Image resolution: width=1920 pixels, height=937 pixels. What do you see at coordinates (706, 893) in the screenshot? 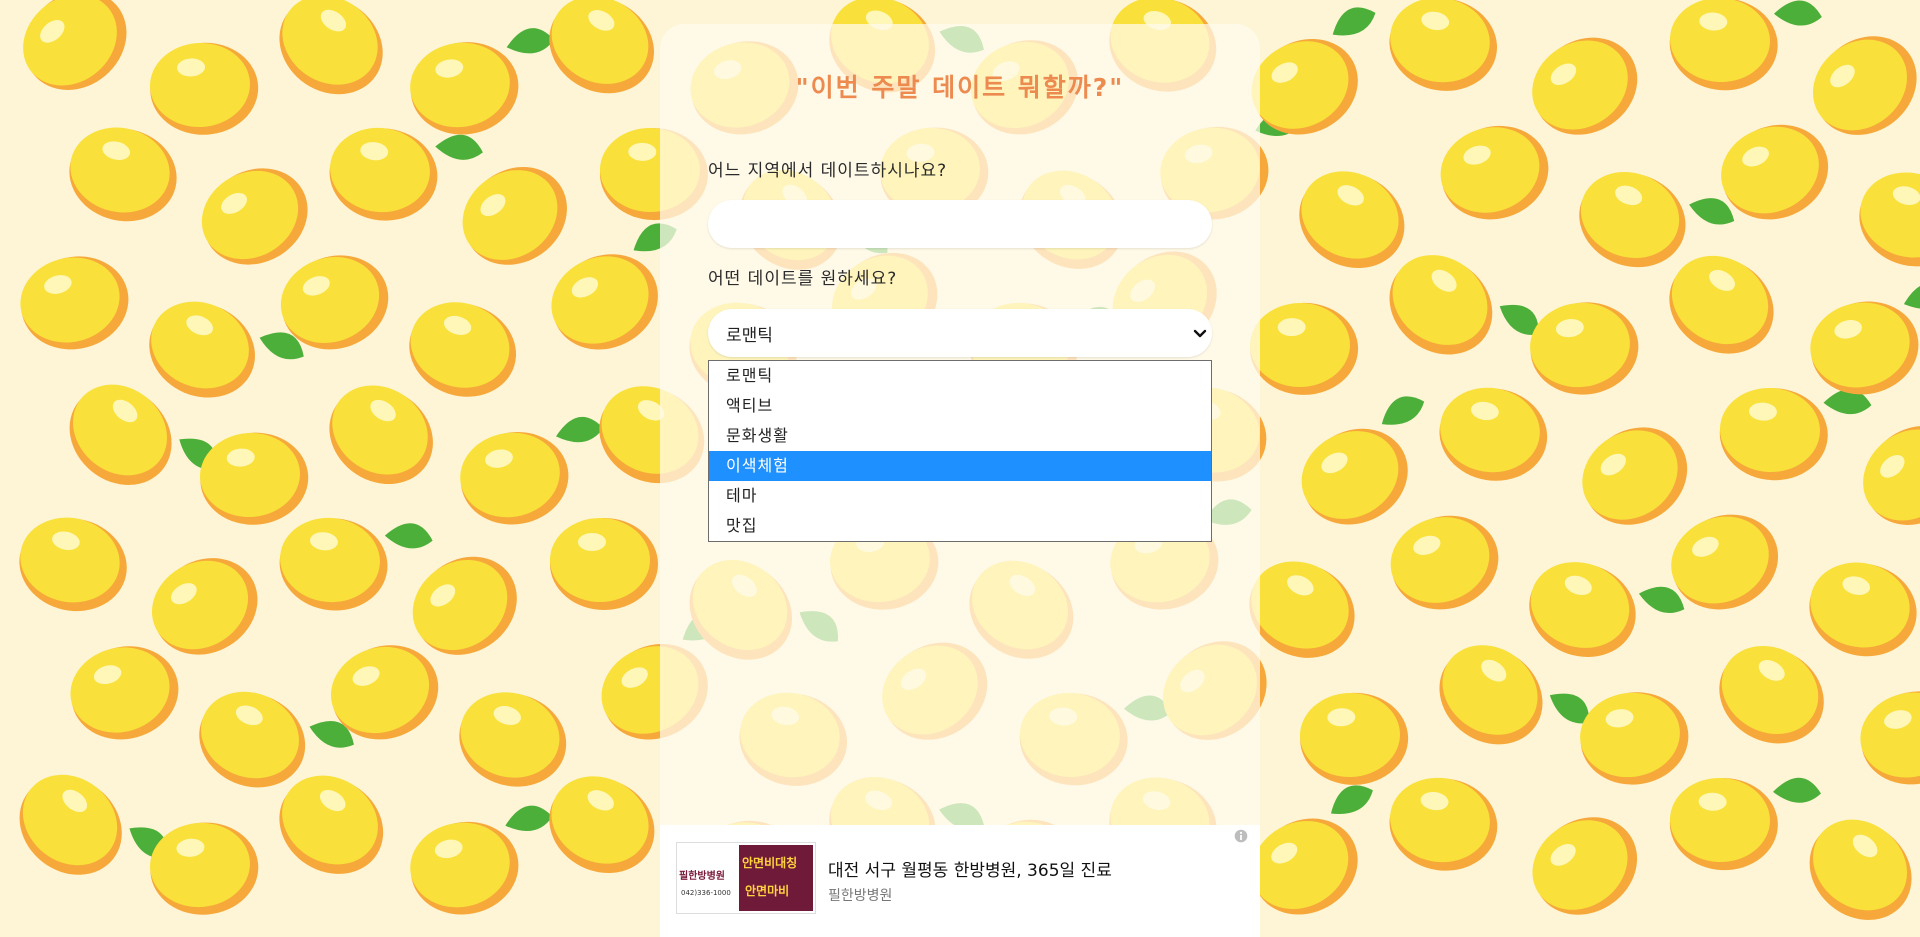
I see `ad-thumb-phone: 042)336-1000` at bounding box center [706, 893].